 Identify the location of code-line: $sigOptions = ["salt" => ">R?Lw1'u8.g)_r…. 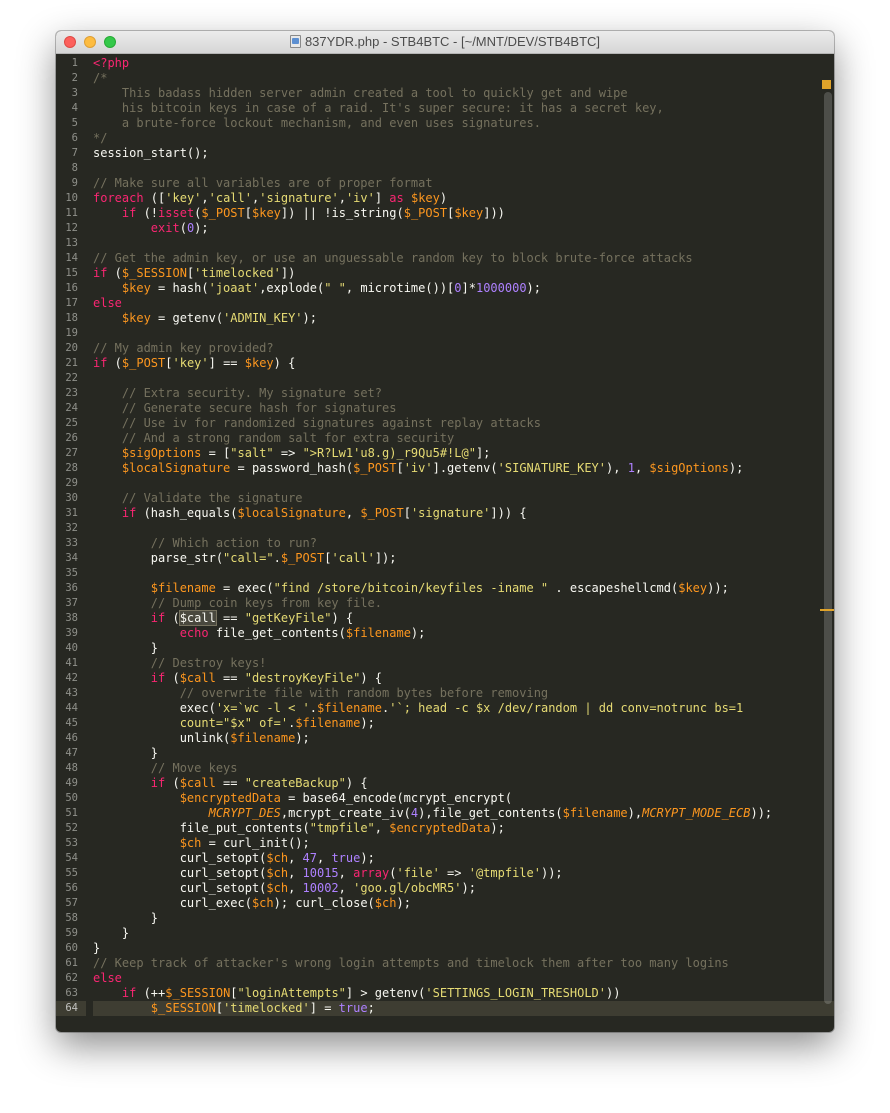
(463, 453).